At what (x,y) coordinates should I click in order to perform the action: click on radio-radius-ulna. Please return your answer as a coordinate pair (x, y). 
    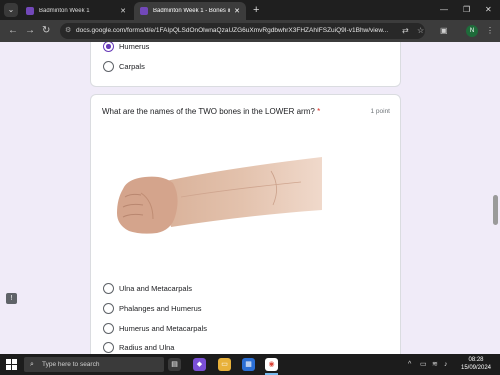
    Looking at the image, I should click on (108, 347).